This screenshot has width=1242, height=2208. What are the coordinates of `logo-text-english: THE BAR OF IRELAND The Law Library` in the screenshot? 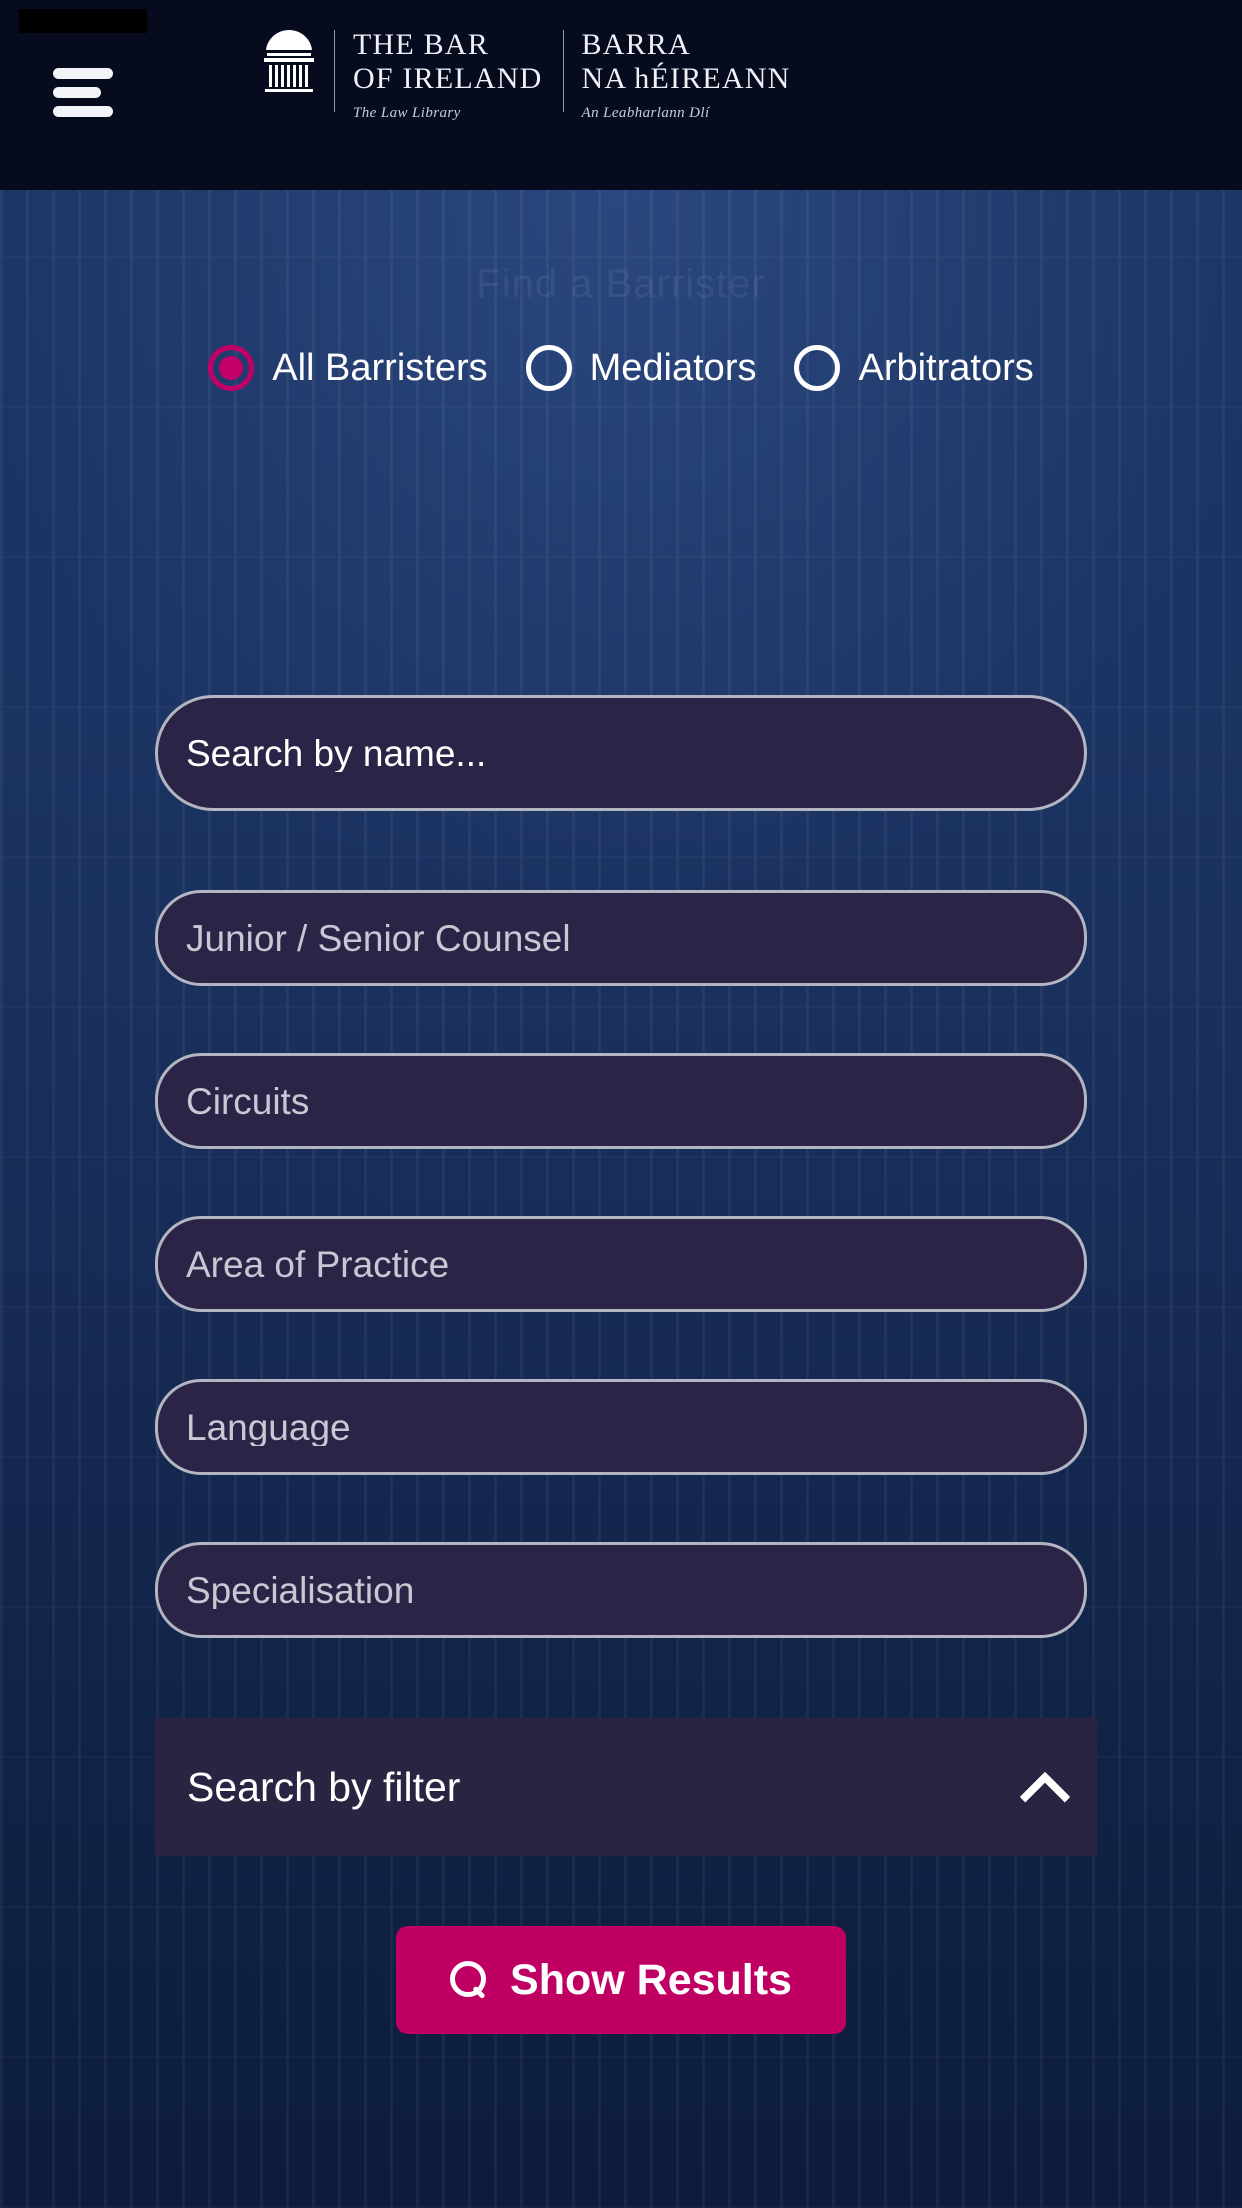 It's located at (448, 75).